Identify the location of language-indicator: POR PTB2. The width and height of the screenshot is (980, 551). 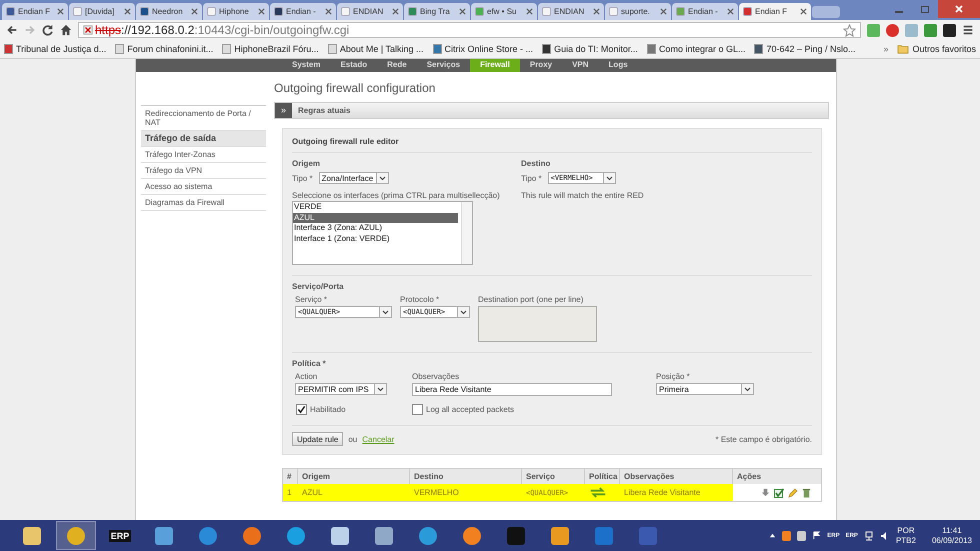
(906, 536).